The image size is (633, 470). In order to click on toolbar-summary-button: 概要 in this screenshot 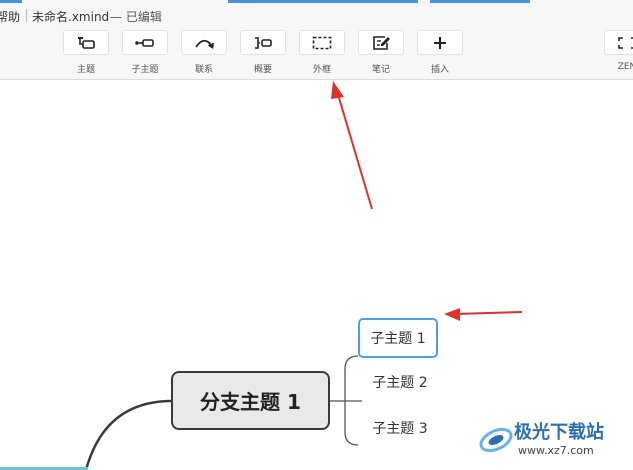, I will do `click(264, 53)`.